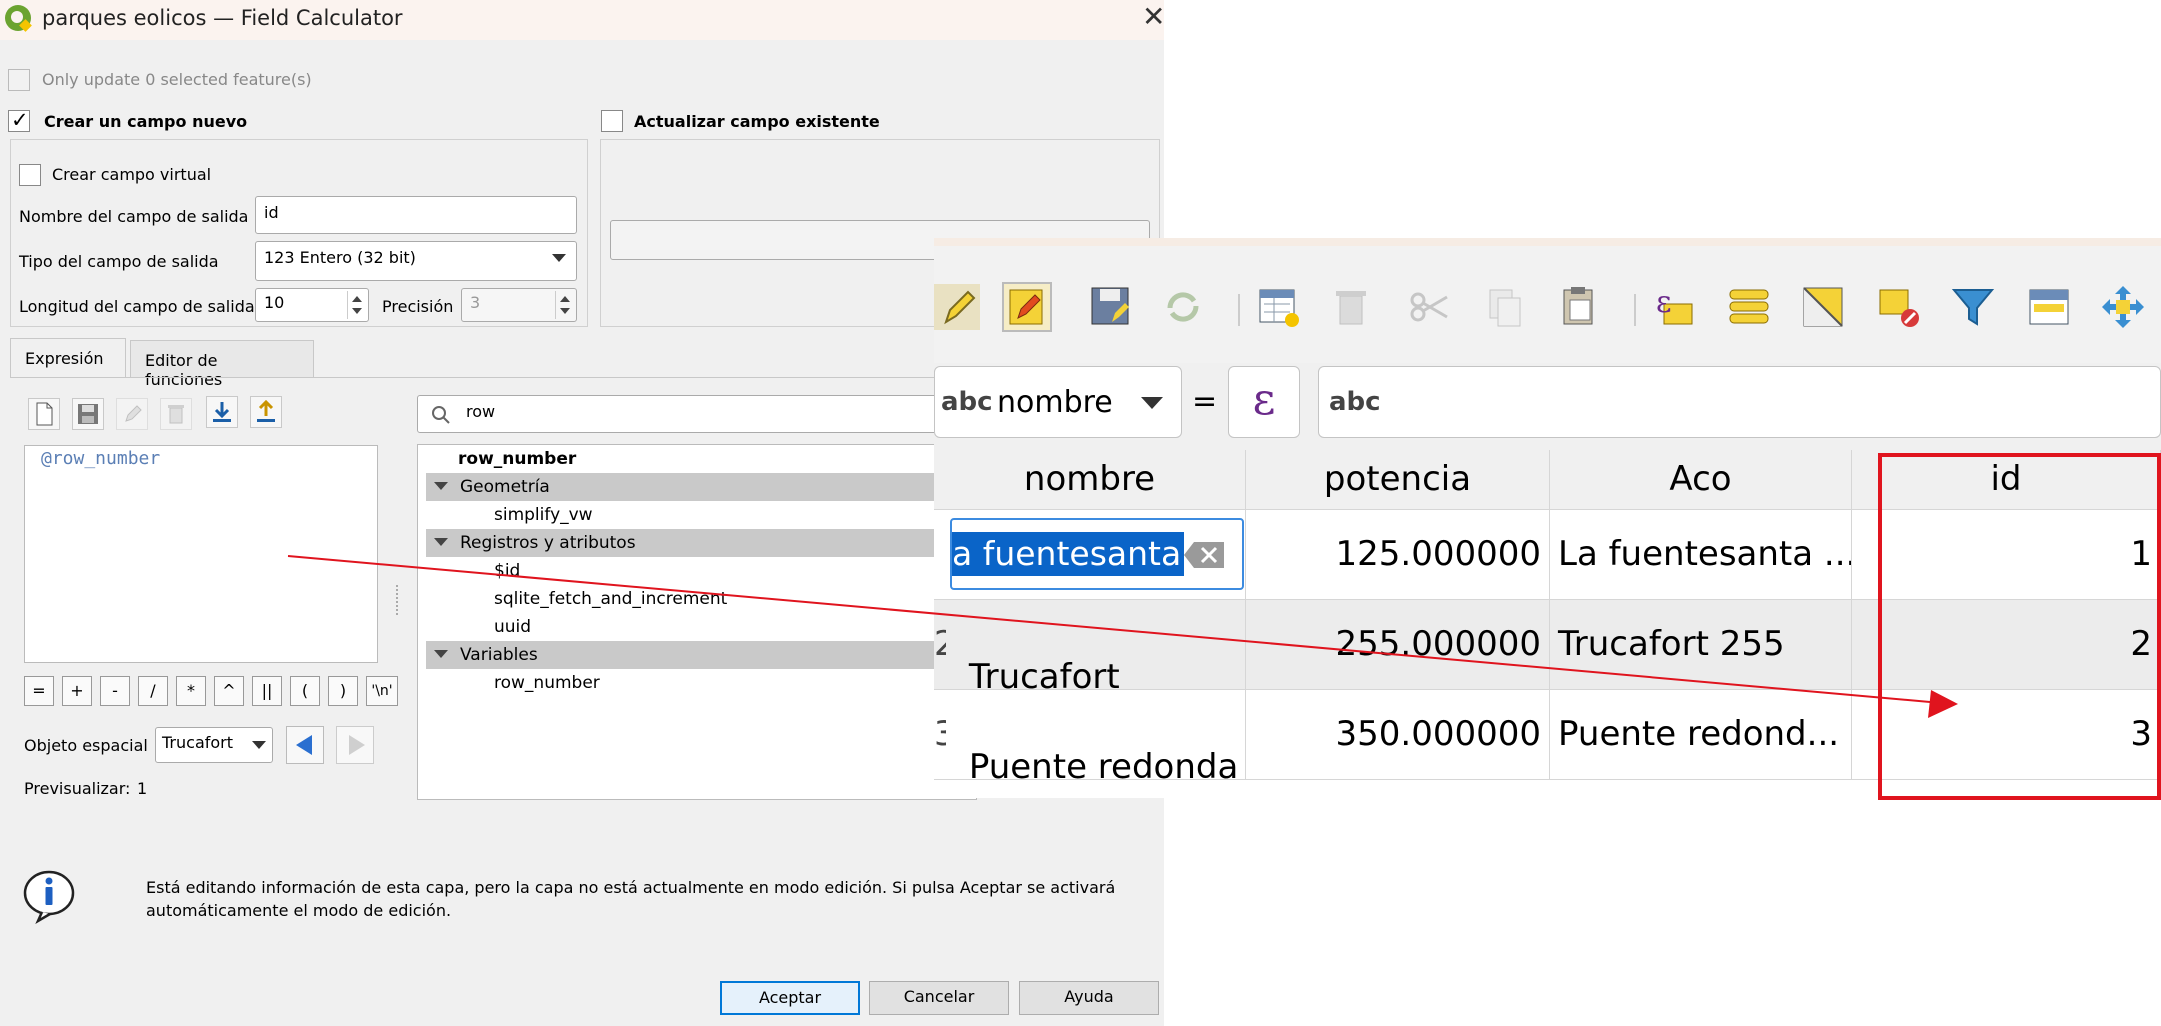 This screenshot has height=1026, width=2161. What do you see at coordinates (1122, 636) in the screenshot?
I see `annotation-arrow` at bounding box center [1122, 636].